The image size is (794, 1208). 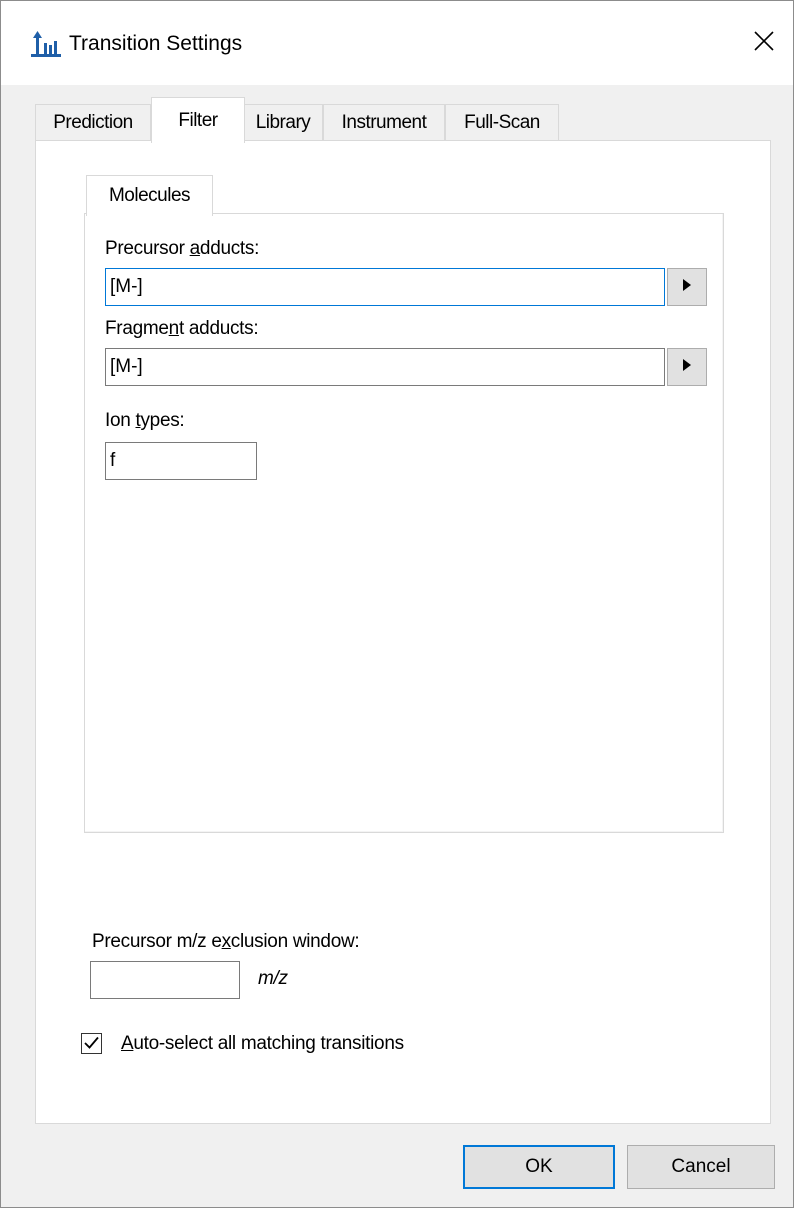 What do you see at coordinates (701, 1167) in the screenshot?
I see `cancel-button: Cancel` at bounding box center [701, 1167].